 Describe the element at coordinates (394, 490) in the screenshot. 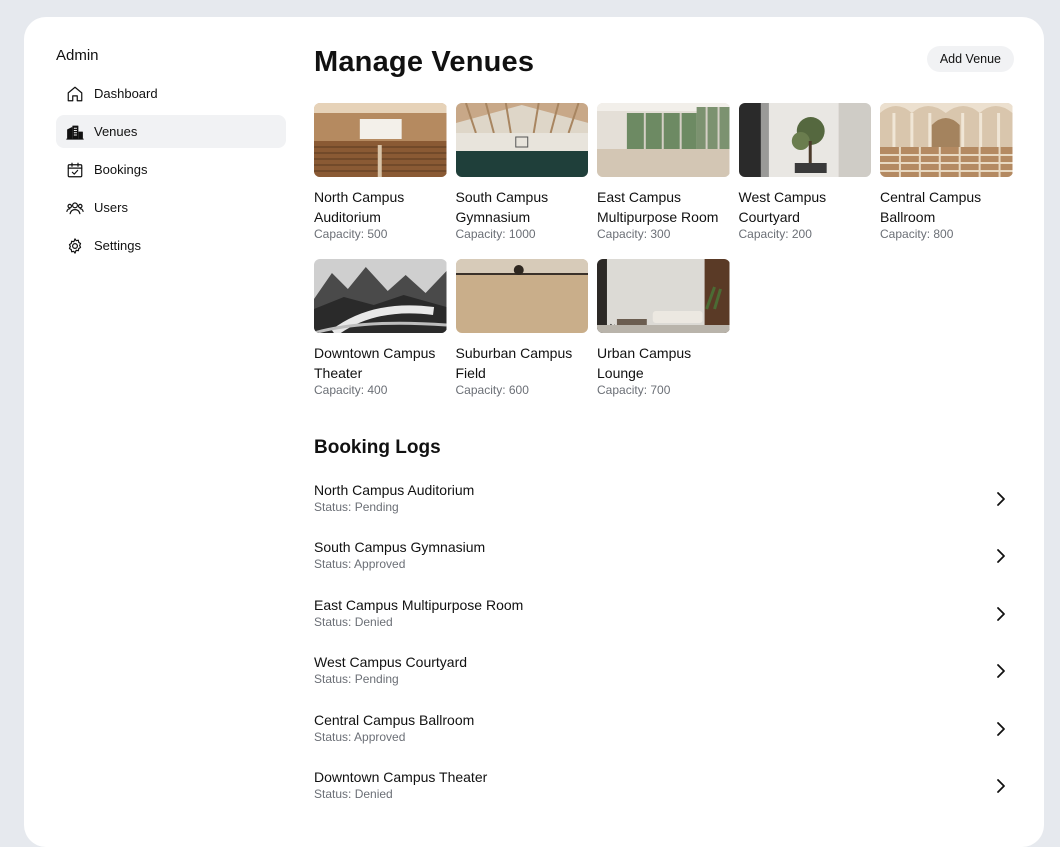

I see `booking-venue-name: North Campus Auditorium` at that location.